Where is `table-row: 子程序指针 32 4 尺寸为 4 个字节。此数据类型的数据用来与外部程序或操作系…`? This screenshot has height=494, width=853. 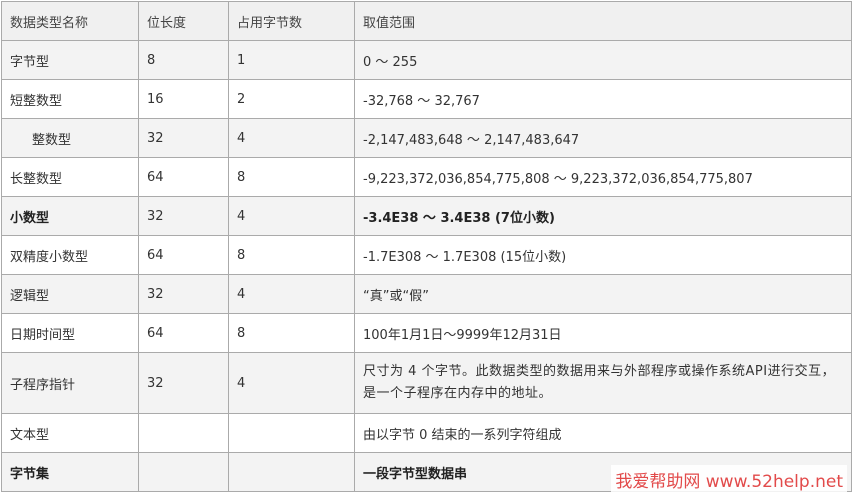
table-row: 子程序指针 32 4 尺寸为 4 个字节。此数据类型的数据用来与外部程序或操作系… is located at coordinates (426, 383).